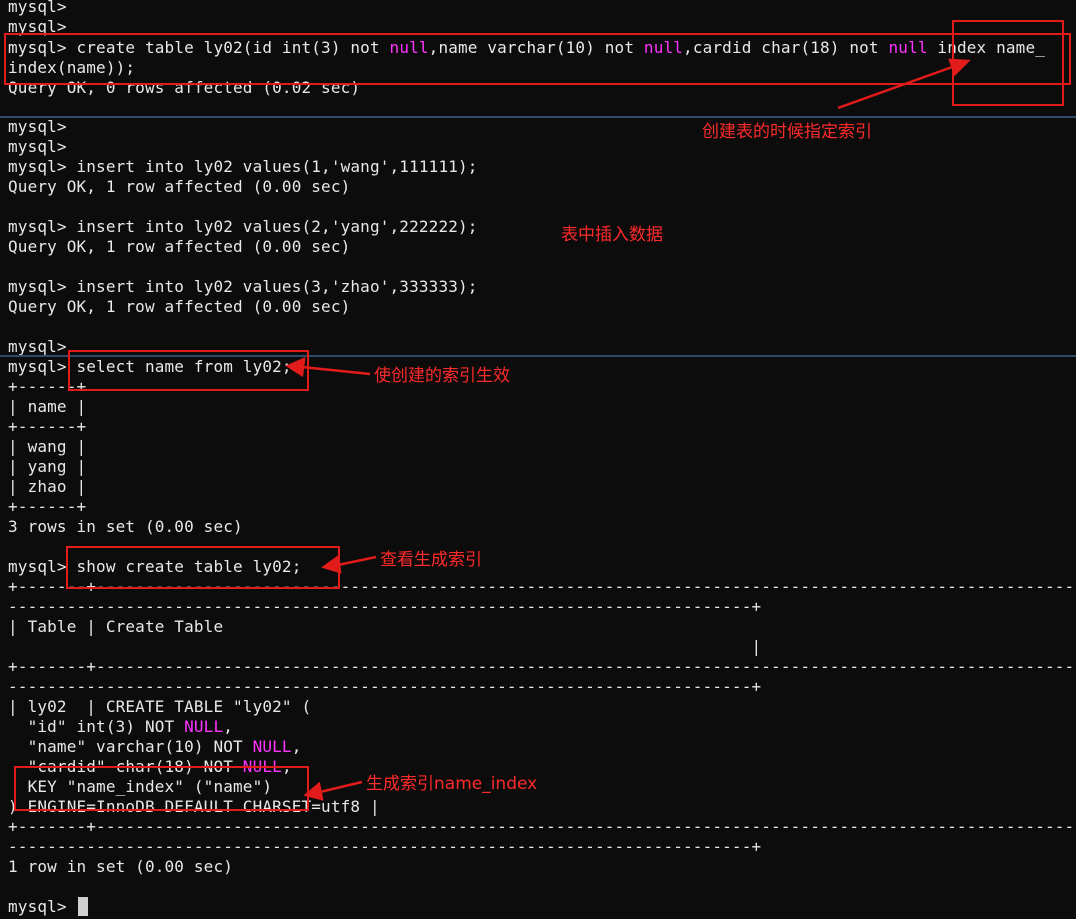  Describe the element at coordinates (47, 486) in the screenshot. I see `table-row: | zhao |` at that location.